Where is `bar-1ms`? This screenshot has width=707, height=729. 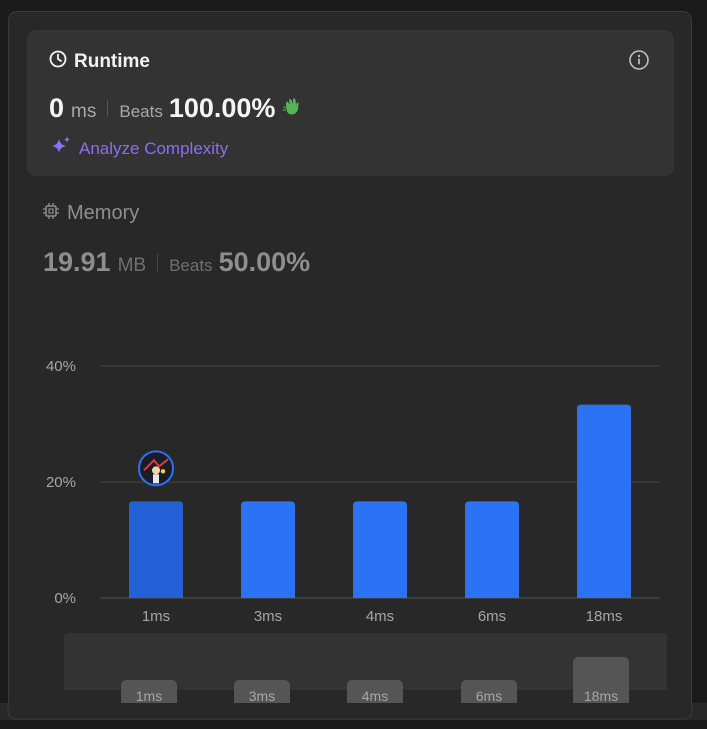
bar-1ms is located at coordinates (156, 549).